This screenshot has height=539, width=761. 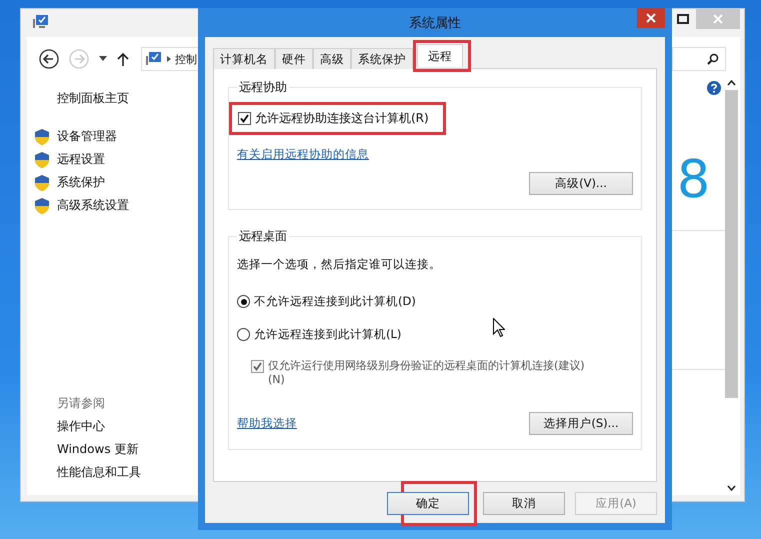 I want to click on radio-label: 不允许远程连接到此计算机(D), so click(x=335, y=301).